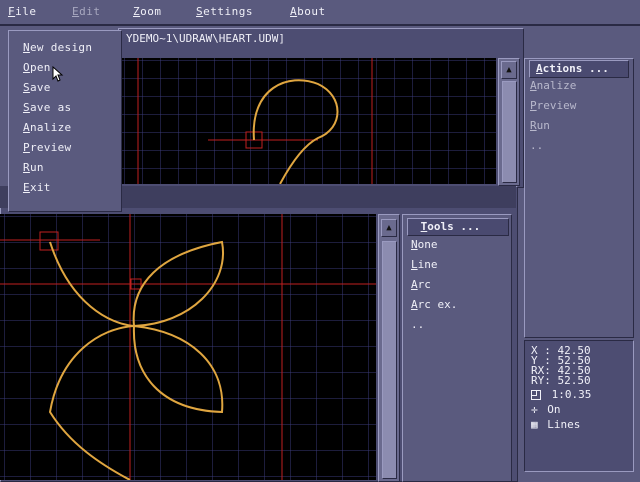 The image size is (640, 482). Describe the element at coordinates (47, 107) in the screenshot. I see `file-menu-save-as: Save as` at that location.